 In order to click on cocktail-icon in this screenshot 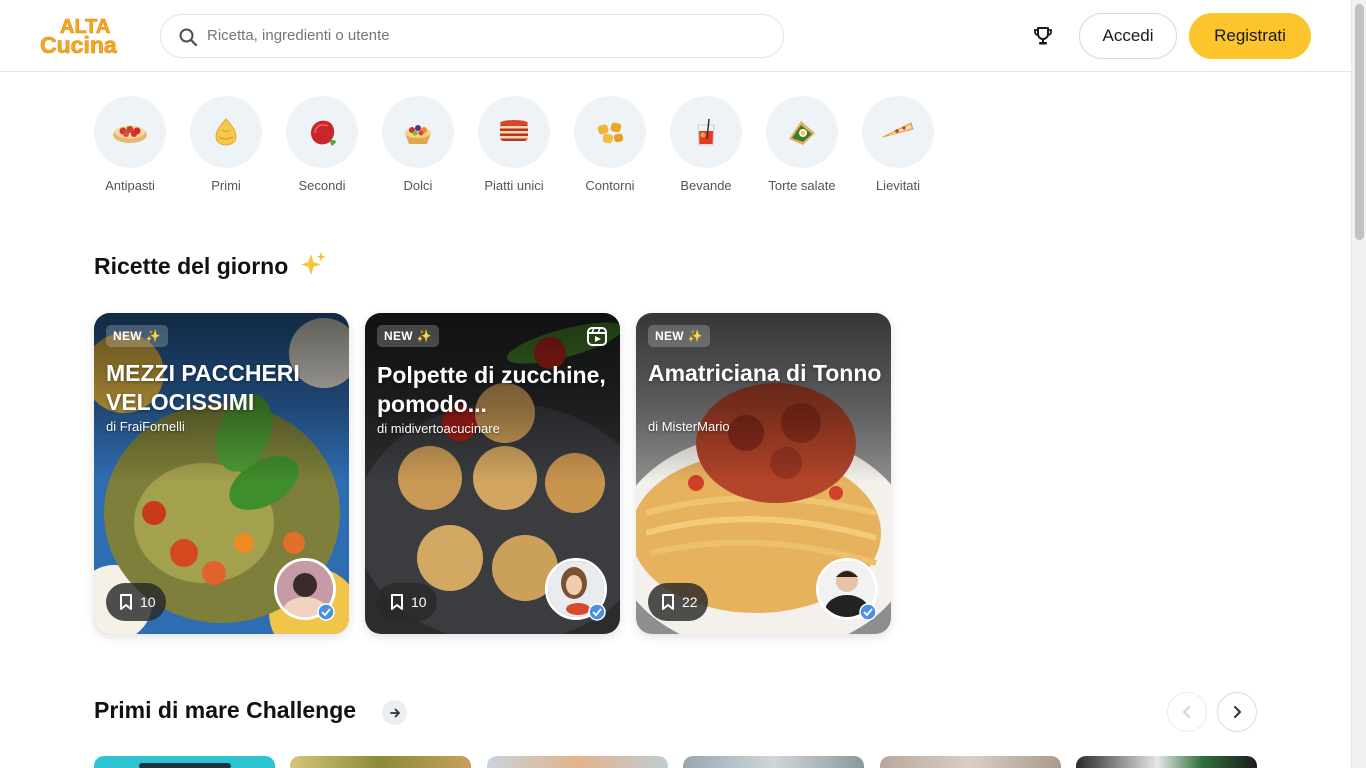, I will do `click(706, 132)`.